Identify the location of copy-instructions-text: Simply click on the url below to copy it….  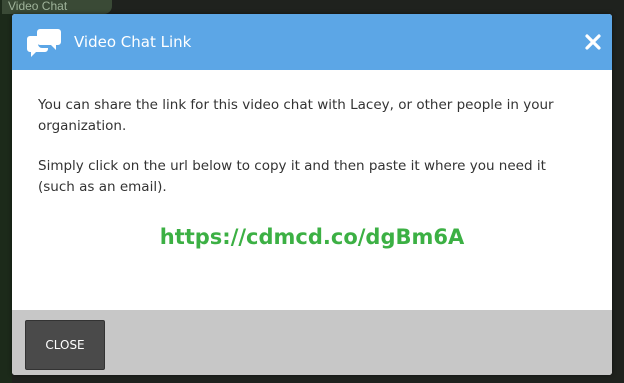
(292, 176).